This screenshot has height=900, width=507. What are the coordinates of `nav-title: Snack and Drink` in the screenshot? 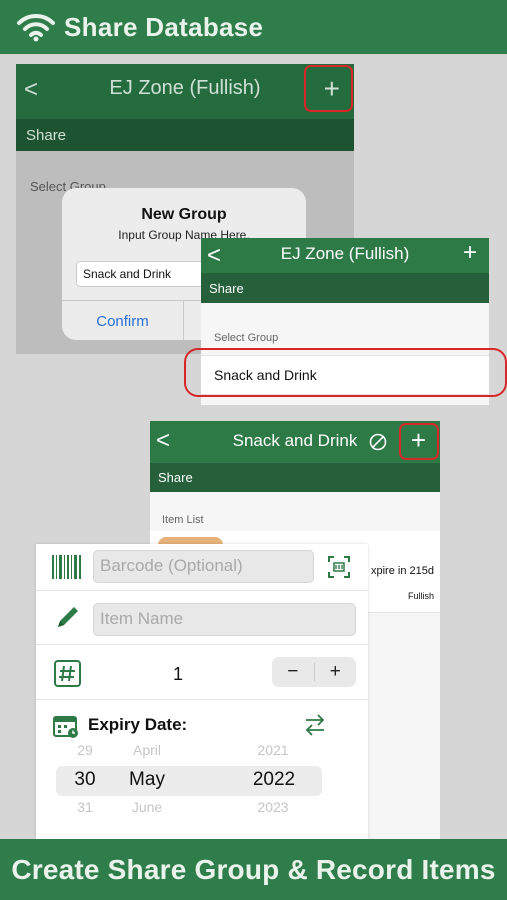 It's located at (295, 440).